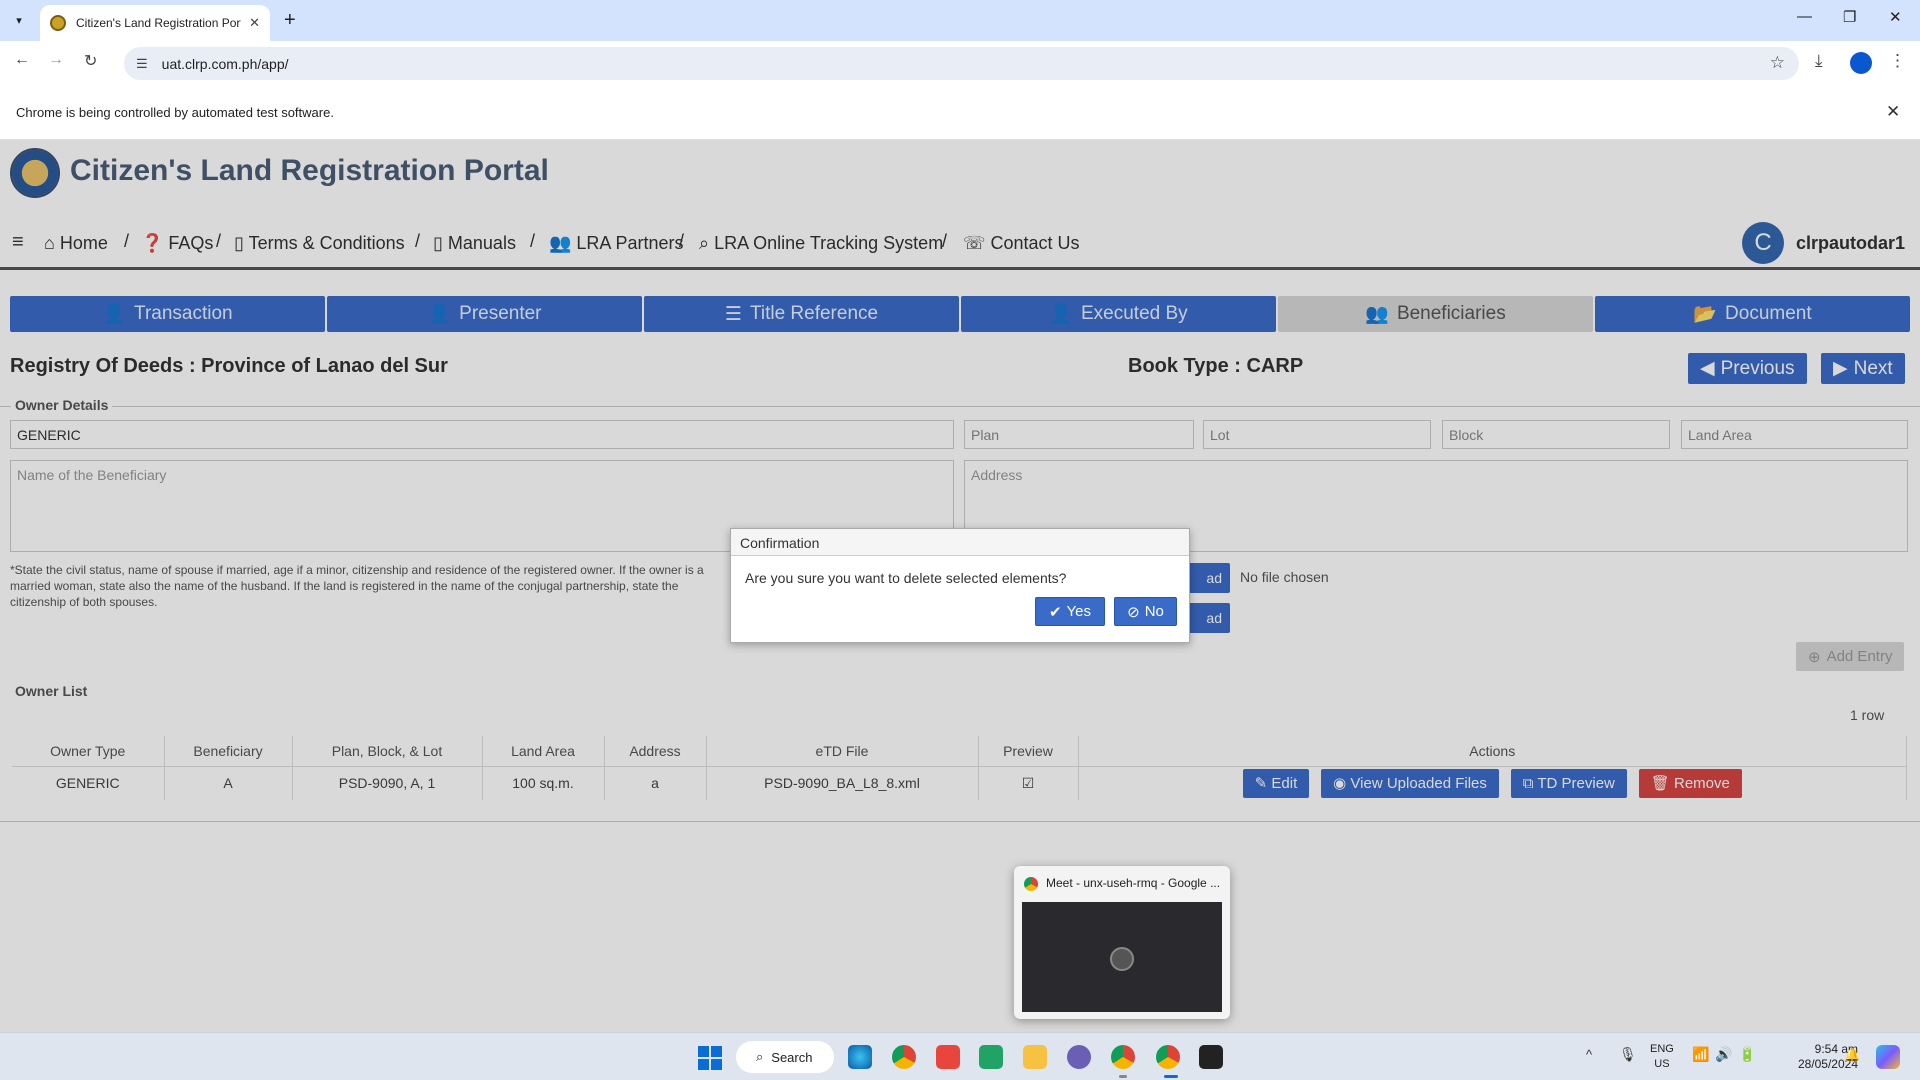  What do you see at coordinates (1662, 1057) in the screenshot?
I see `language-indicator: ENG US` at bounding box center [1662, 1057].